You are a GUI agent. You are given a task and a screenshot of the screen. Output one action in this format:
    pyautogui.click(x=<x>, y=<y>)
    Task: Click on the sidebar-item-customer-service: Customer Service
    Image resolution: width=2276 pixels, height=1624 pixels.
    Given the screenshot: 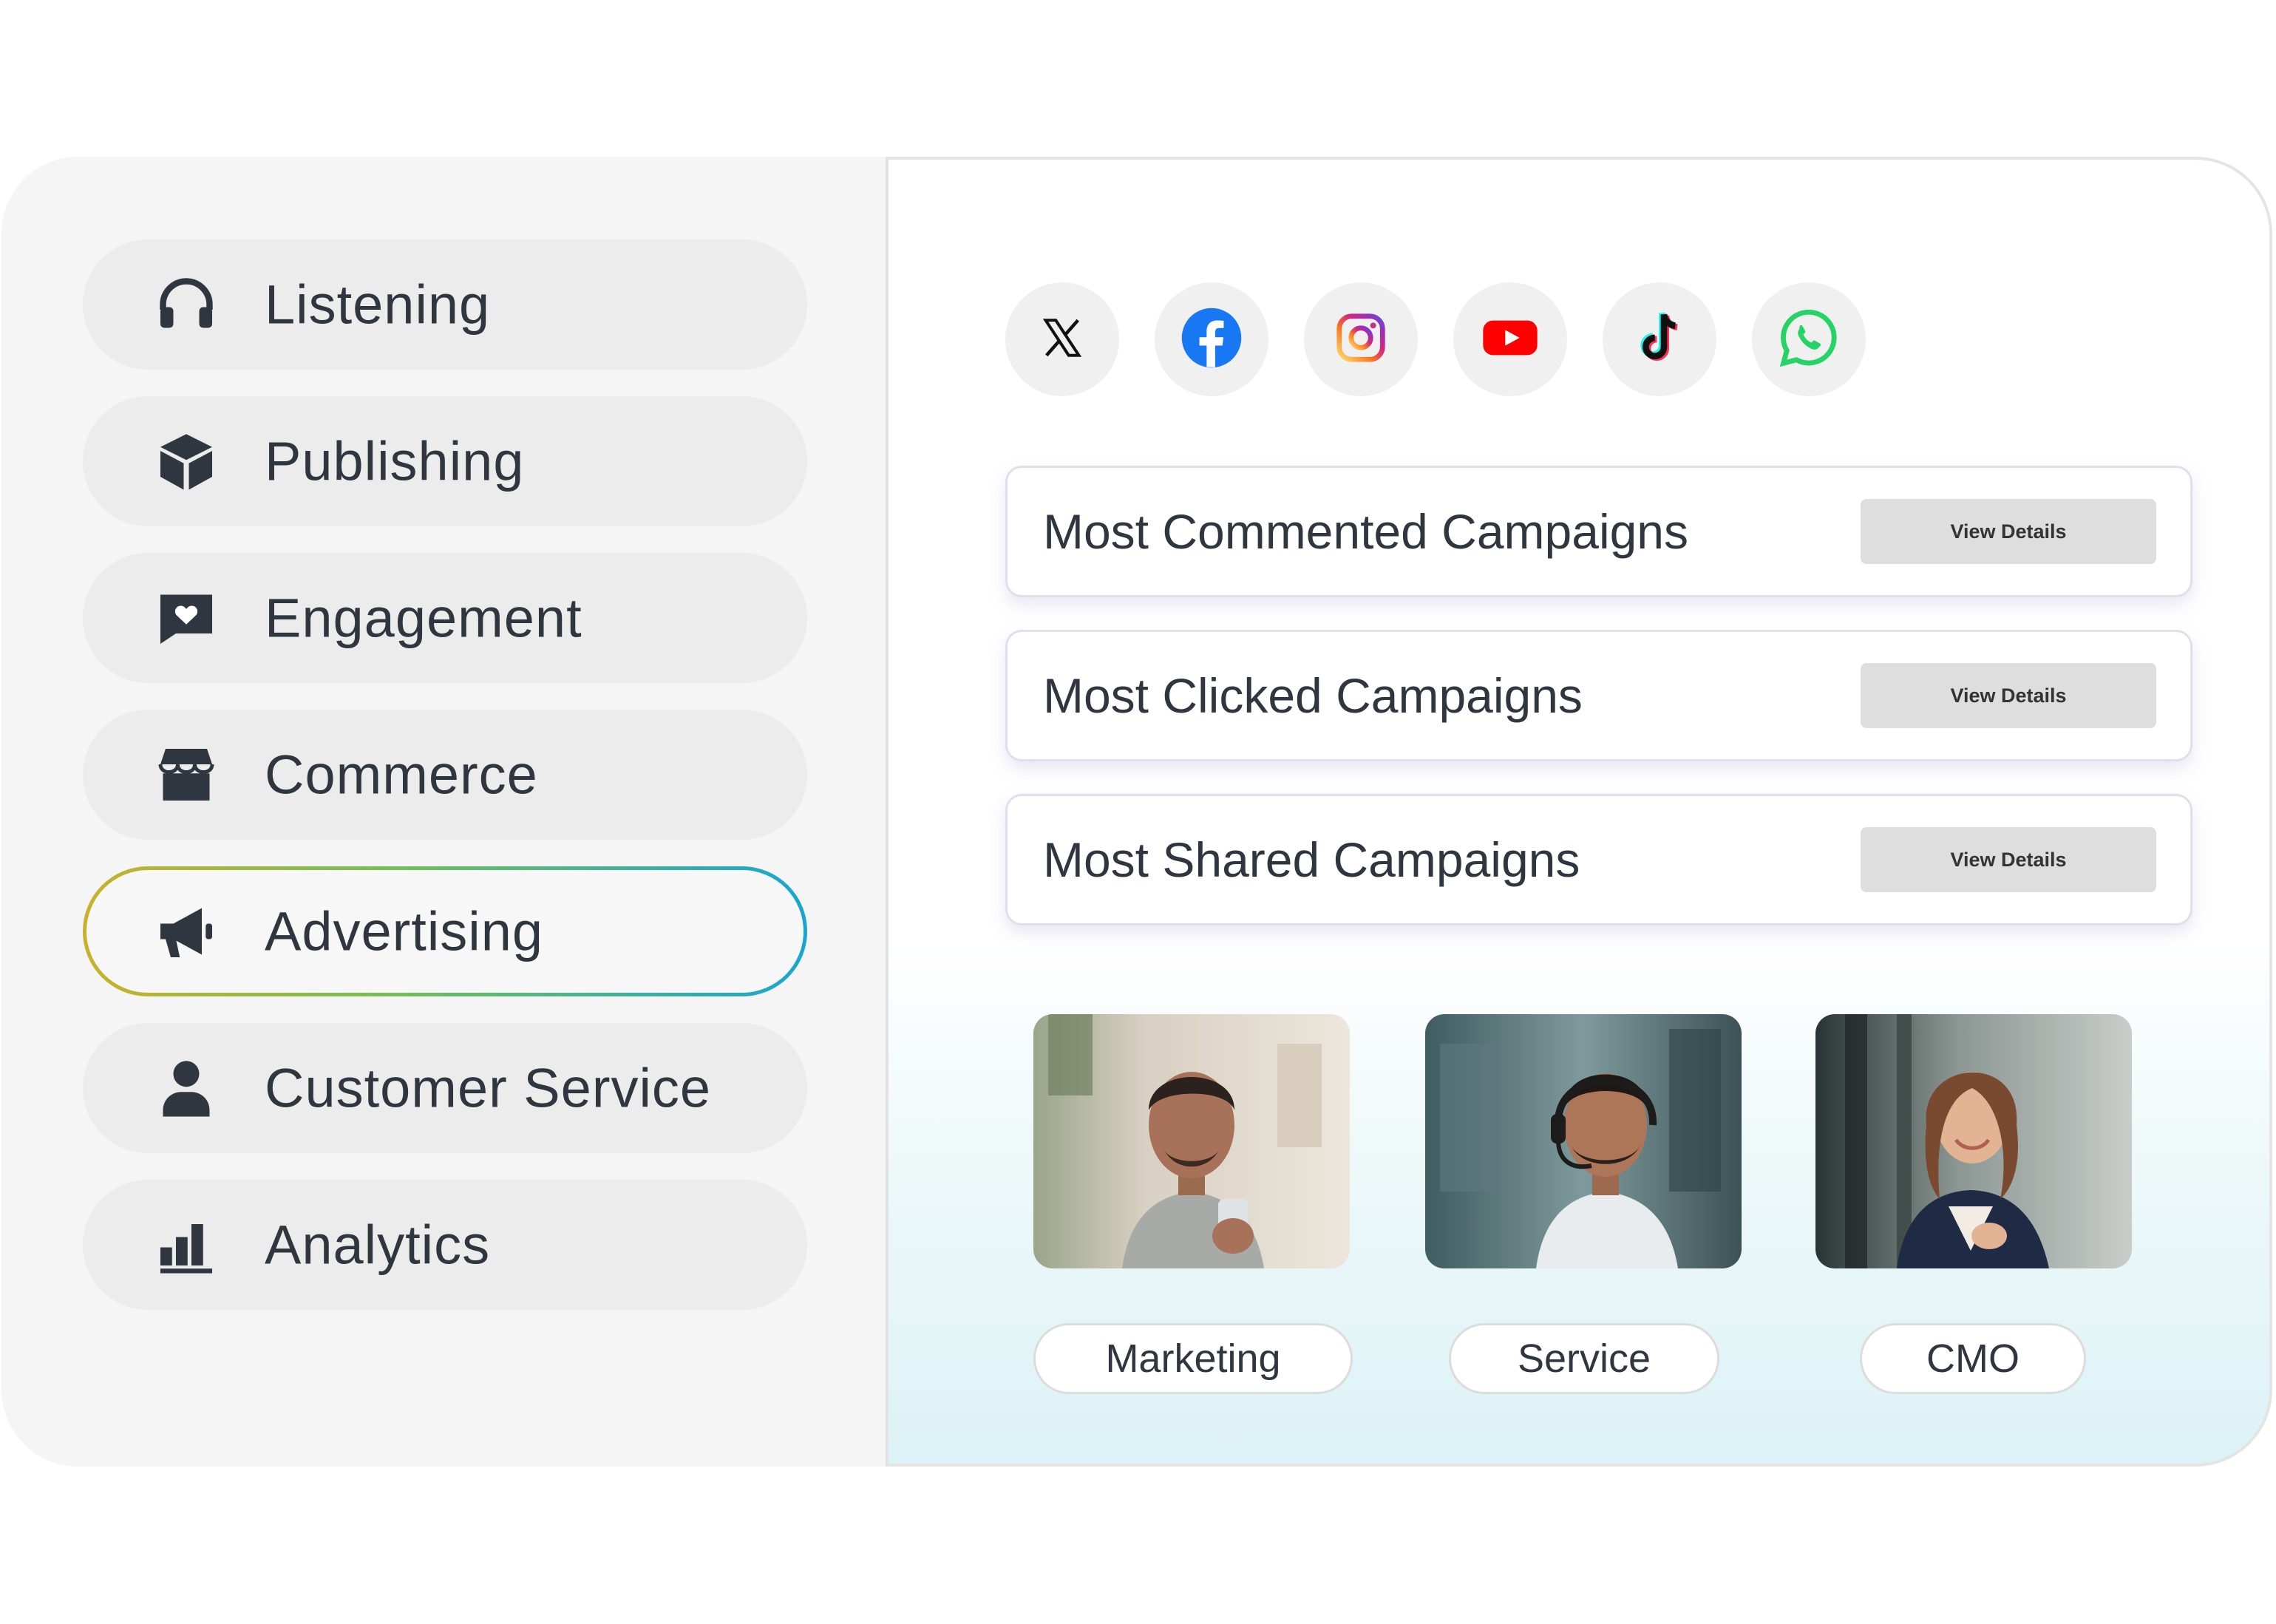 What is the action you would take?
    pyautogui.click(x=445, y=1088)
    